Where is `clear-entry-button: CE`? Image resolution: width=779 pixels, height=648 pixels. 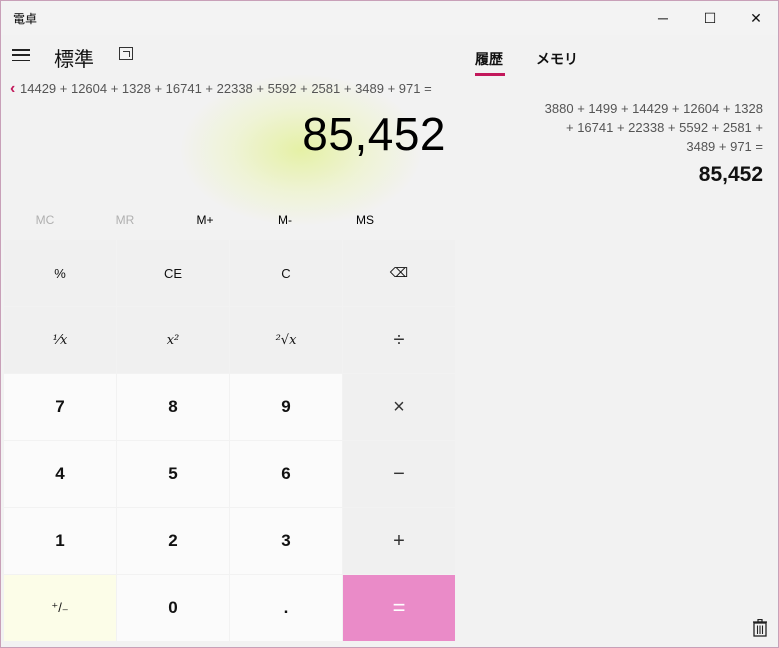 clear-entry-button: CE is located at coordinates (173, 273).